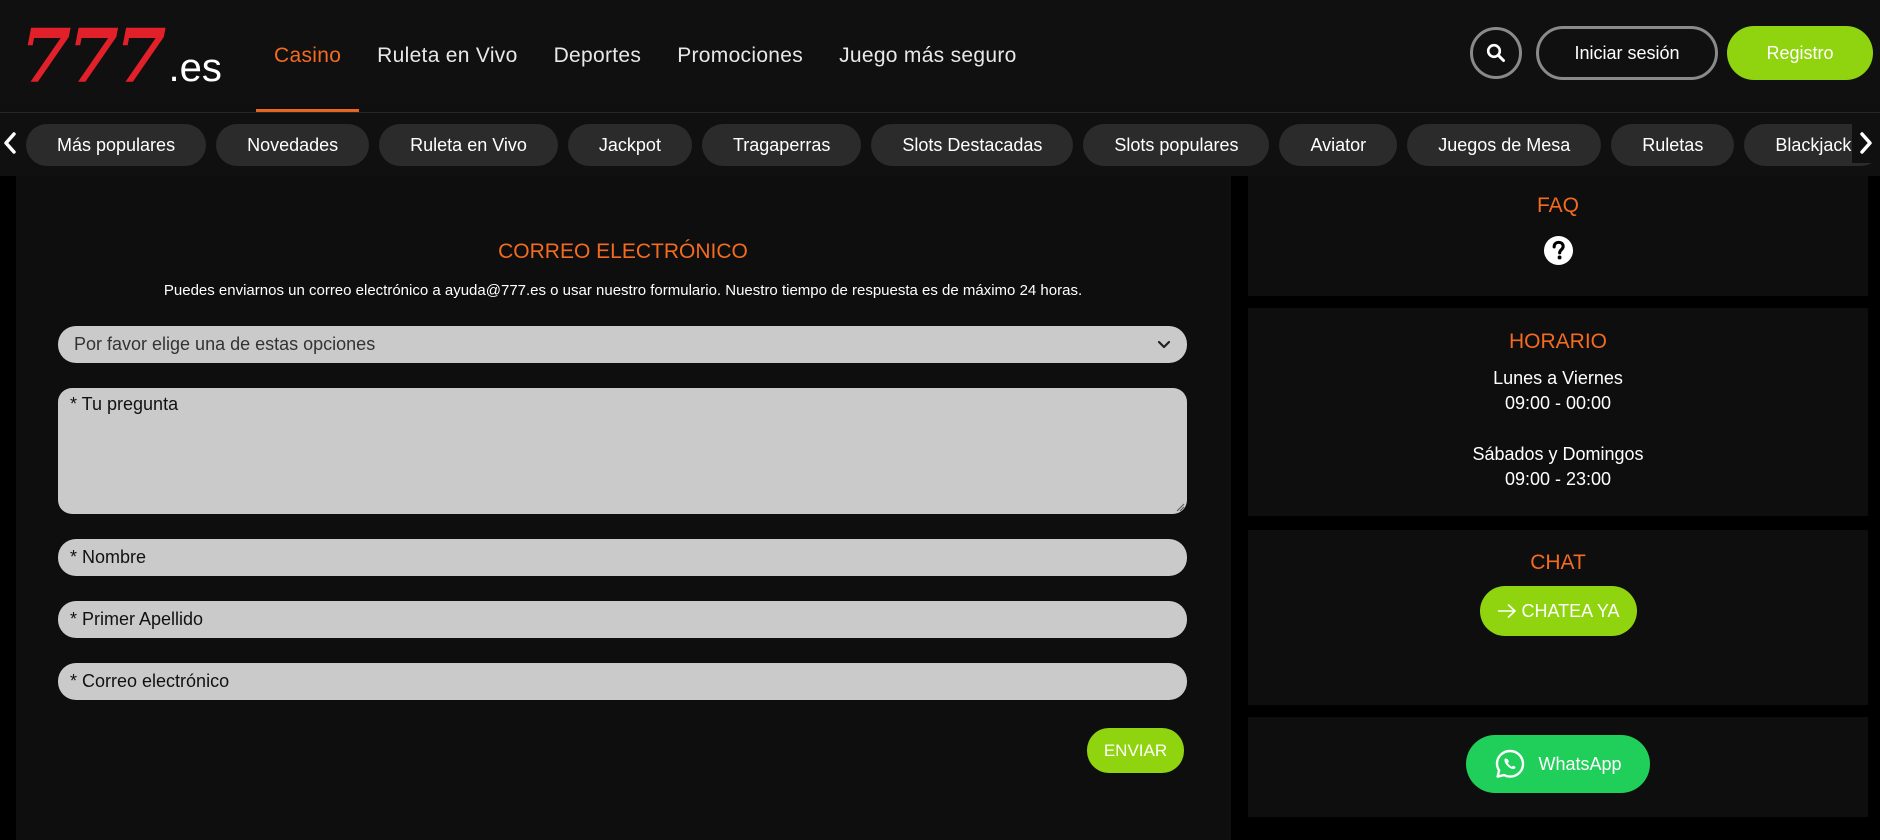 This screenshot has width=1880, height=840. Describe the element at coordinates (1558, 479) in the screenshot. I see `weekend-hours: 09:00 - 23:00` at that location.